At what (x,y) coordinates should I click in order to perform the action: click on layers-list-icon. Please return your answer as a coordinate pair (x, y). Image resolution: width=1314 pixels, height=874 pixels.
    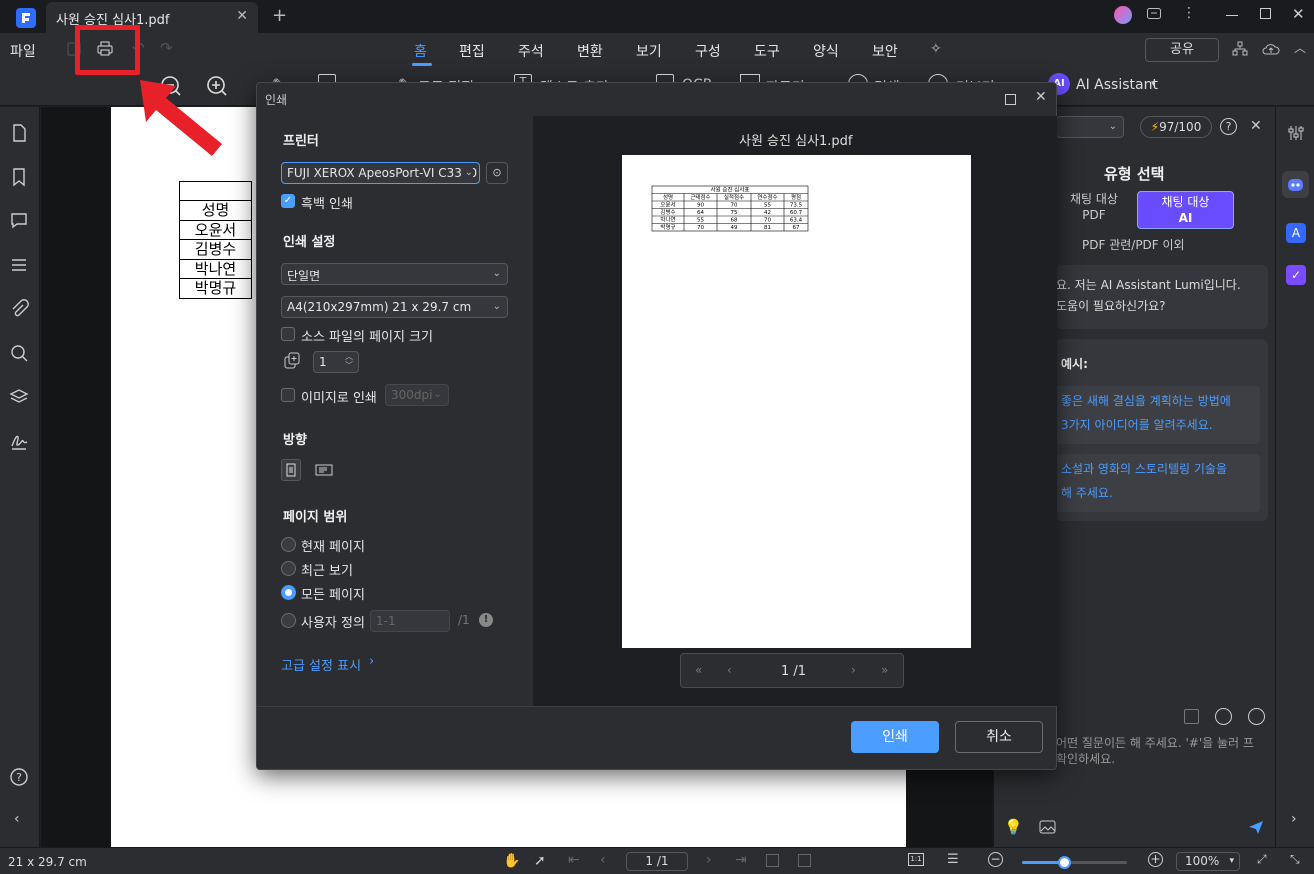
    Looking at the image, I should click on (19, 265).